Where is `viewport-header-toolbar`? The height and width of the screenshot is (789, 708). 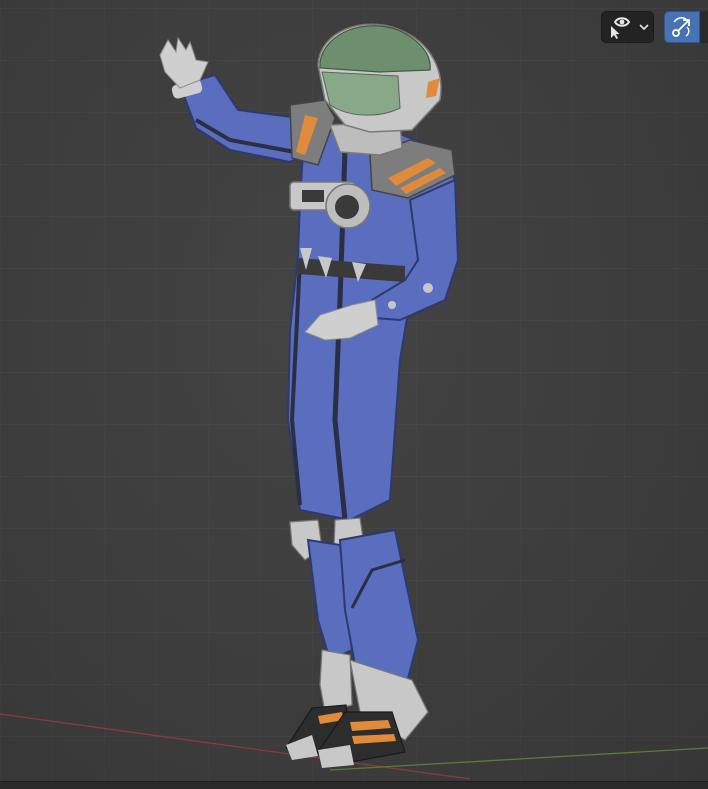 viewport-header-toolbar is located at coordinates (654, 27).